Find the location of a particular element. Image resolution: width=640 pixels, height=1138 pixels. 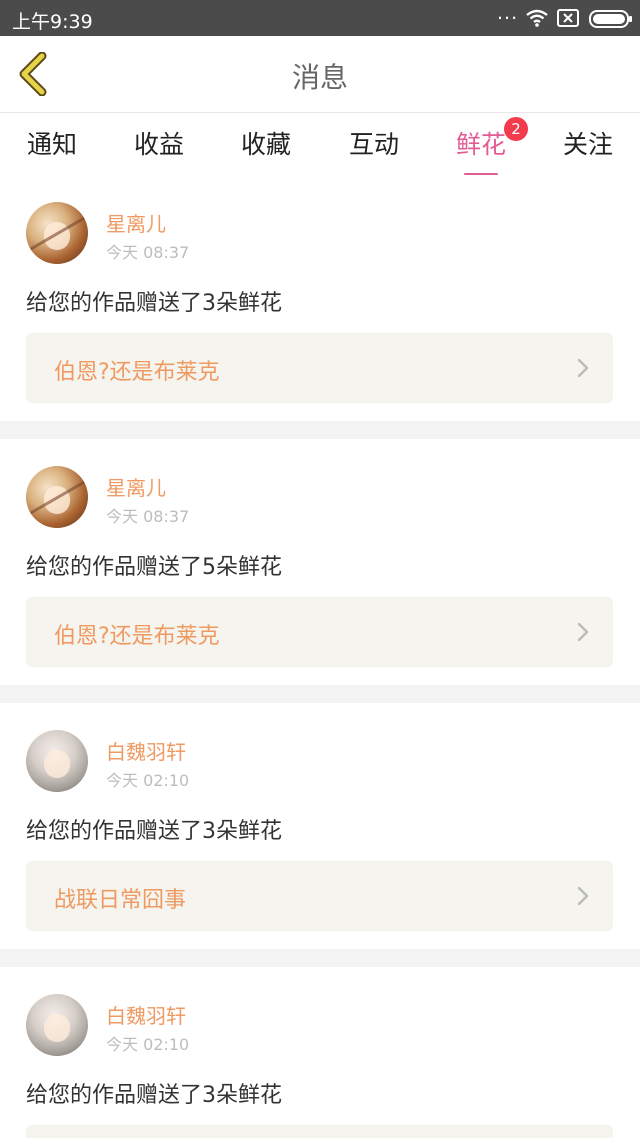

battery-icon is located at coordinates (611, 21).